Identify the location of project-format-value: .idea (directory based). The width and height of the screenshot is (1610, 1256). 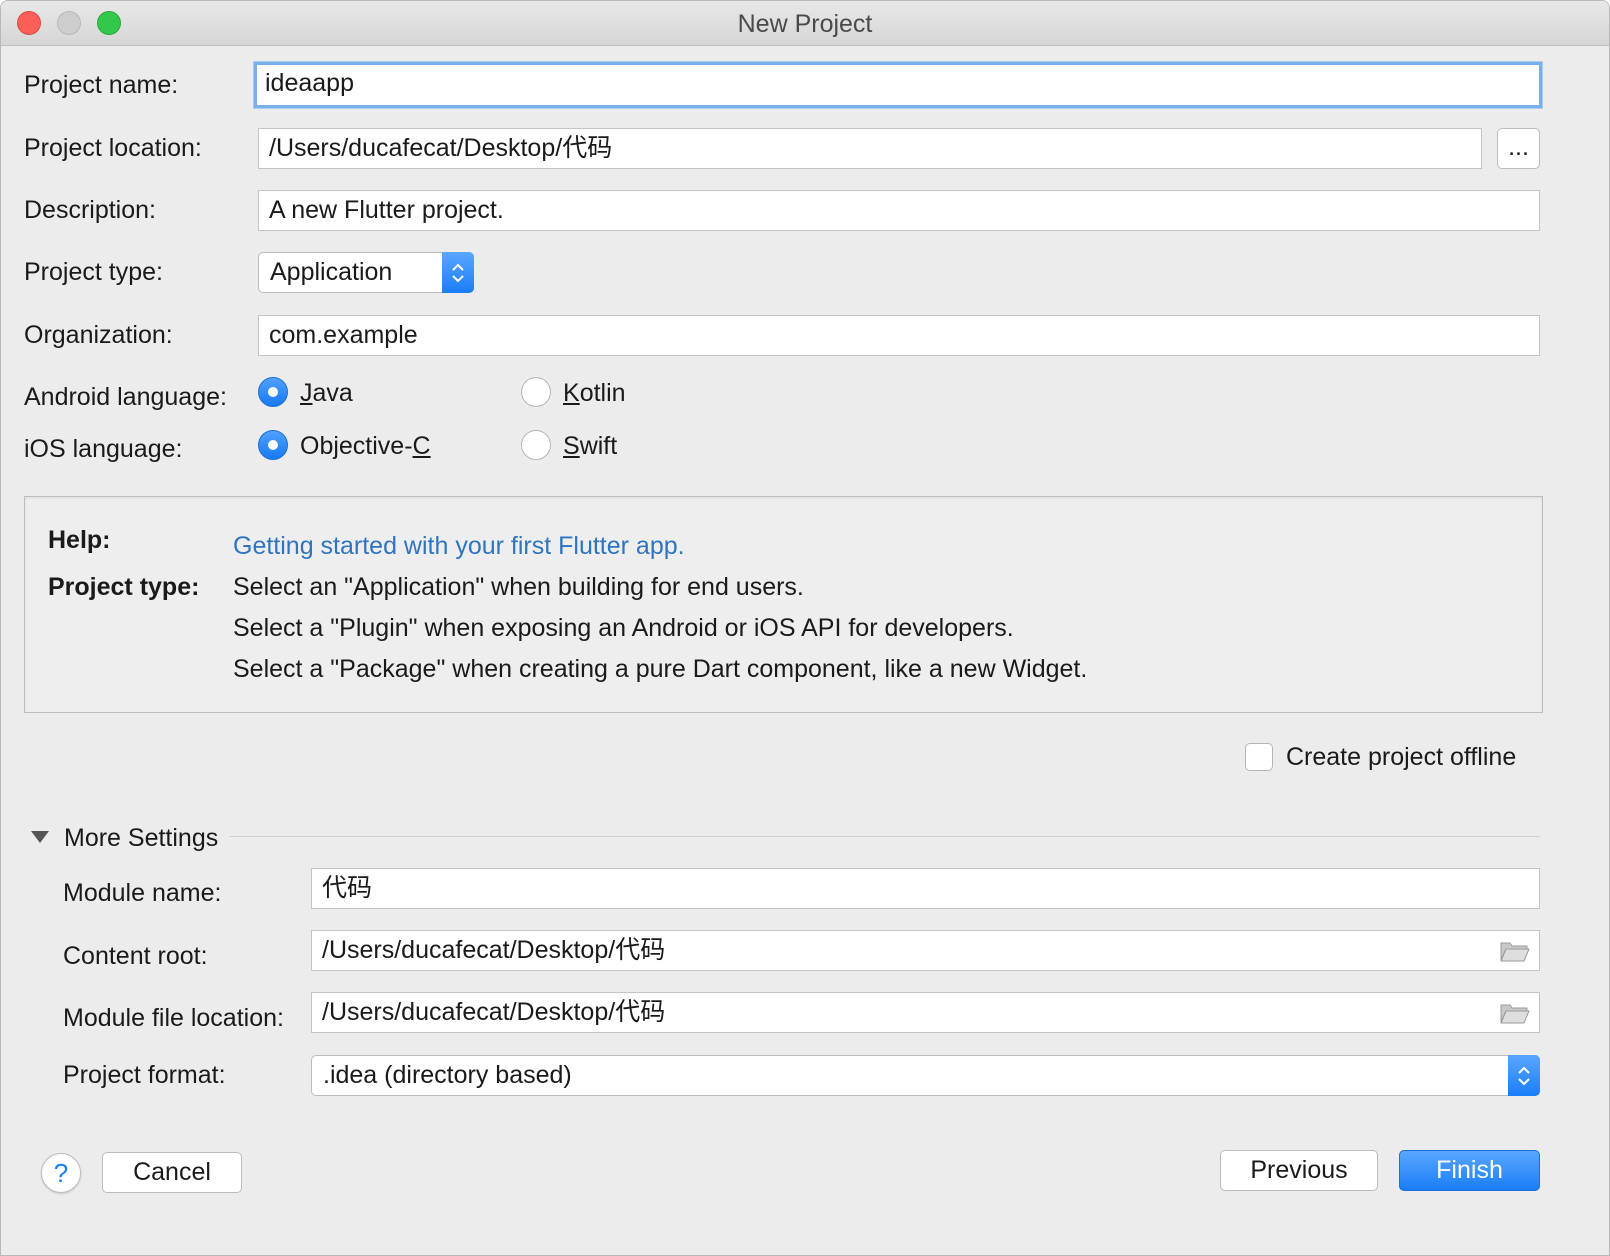
(447, 1075).